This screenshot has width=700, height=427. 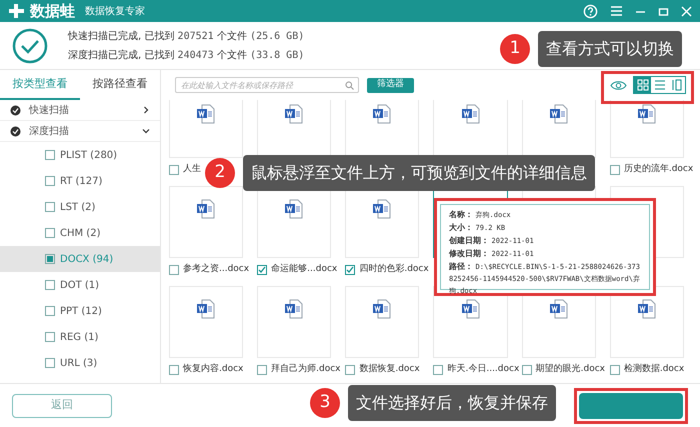 What do you see at coordinates (80, 285) in the screenshot?
I see `file-type-item: DOT (1)` at bounding box center [80, 285].